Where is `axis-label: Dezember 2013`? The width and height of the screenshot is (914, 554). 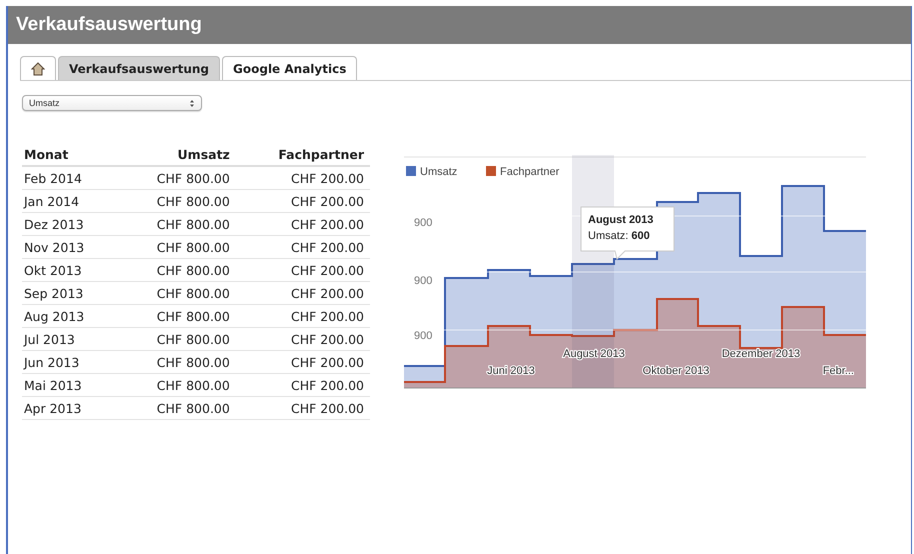
axis-label: Dezember 2013 is located at coordinates (761, 354).